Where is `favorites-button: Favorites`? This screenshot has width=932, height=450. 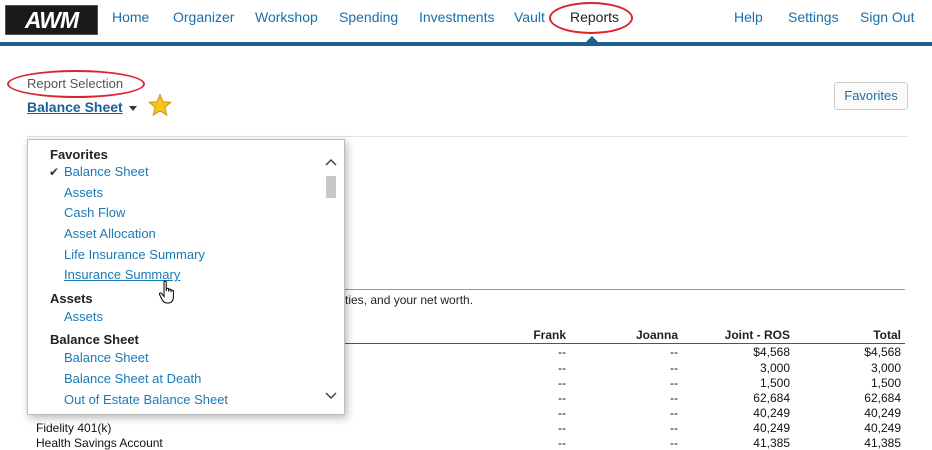 favorites-button: Favorites is located at coordinates (871, 96).